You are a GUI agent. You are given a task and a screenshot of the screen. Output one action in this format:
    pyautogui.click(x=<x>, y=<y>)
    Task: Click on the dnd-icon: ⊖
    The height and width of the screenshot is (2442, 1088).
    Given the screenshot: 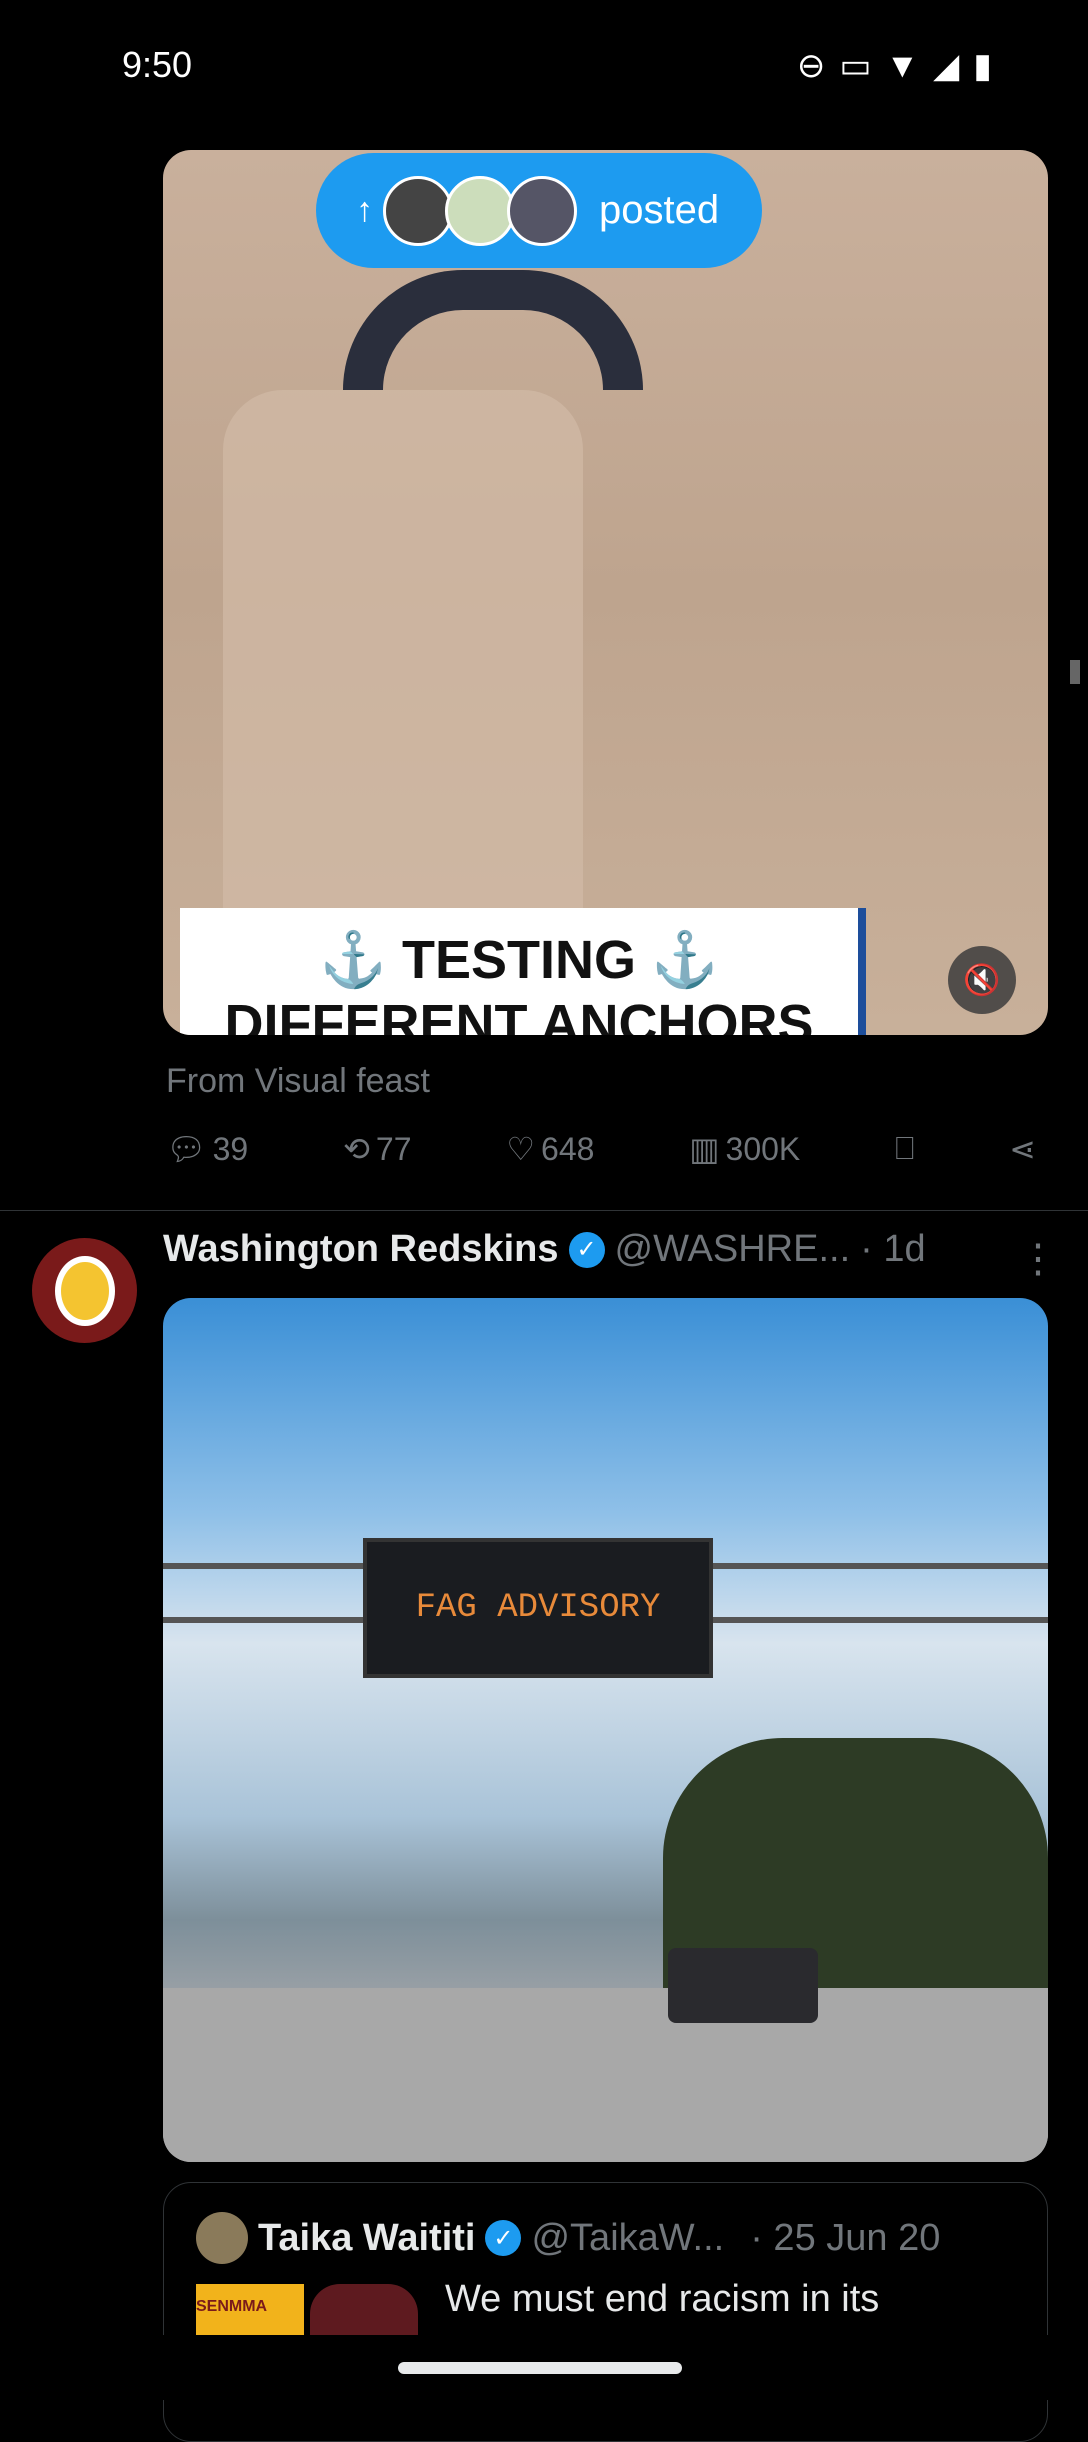 What is the action you would take?
    pyautogui.click(x=811, y=66)
    